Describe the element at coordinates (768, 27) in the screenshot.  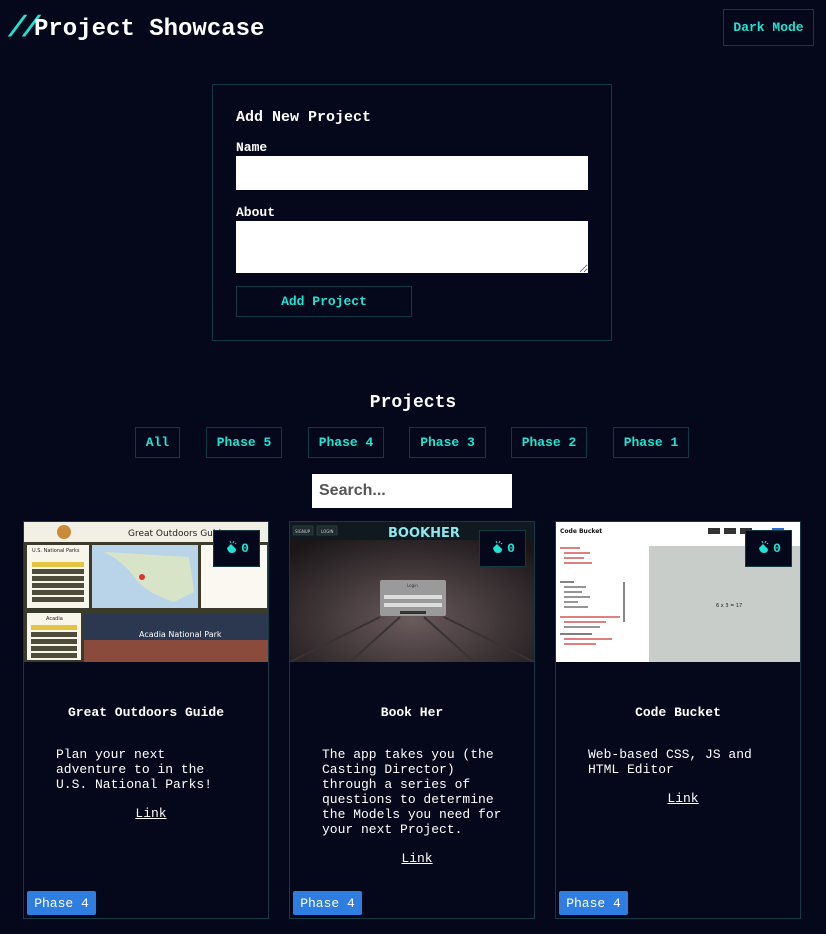
I see `dark-mode-button: Dark Mode` at that location.